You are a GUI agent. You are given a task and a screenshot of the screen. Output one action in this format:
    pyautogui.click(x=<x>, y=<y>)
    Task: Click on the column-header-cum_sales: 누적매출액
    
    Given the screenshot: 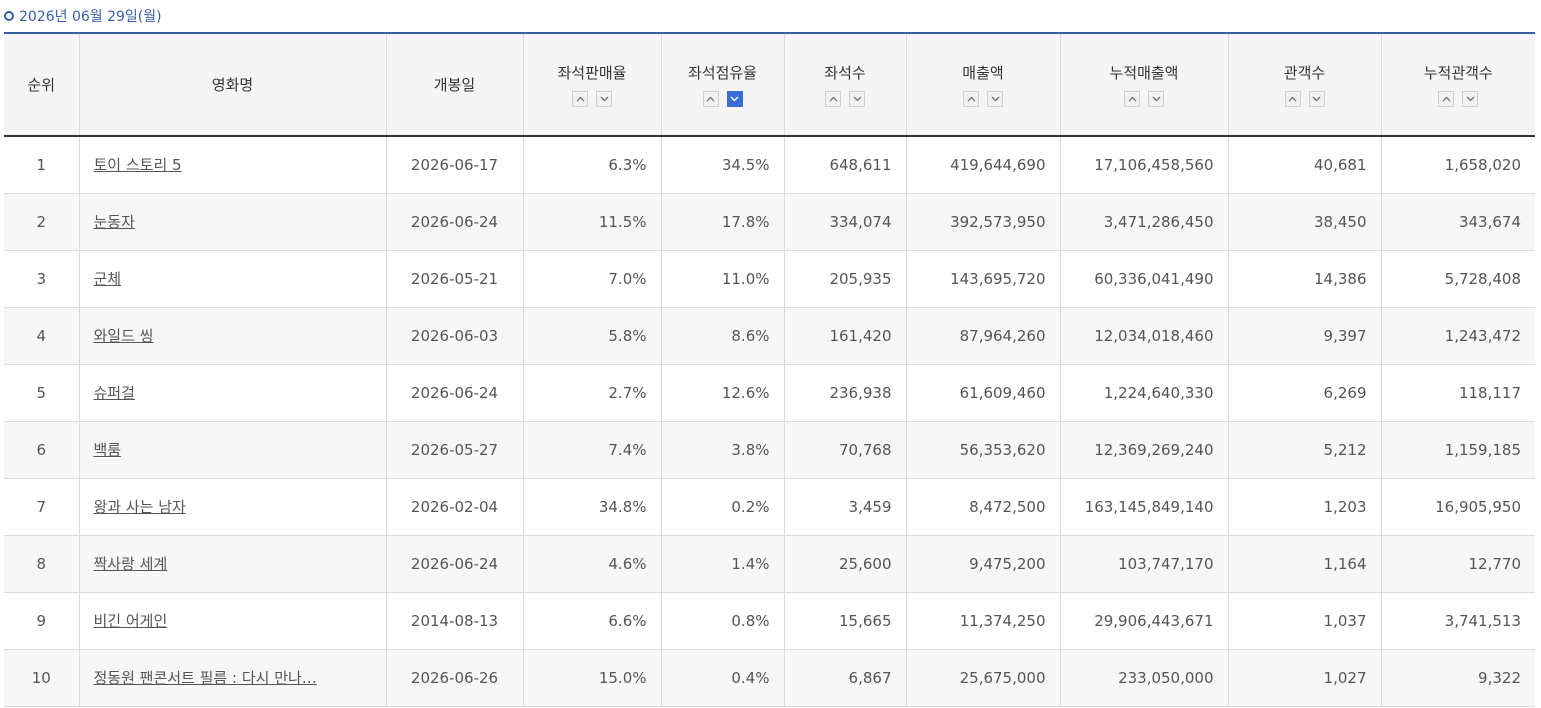 What is the action you would take?
    pyautogui.click(x=1143, y=84)
    